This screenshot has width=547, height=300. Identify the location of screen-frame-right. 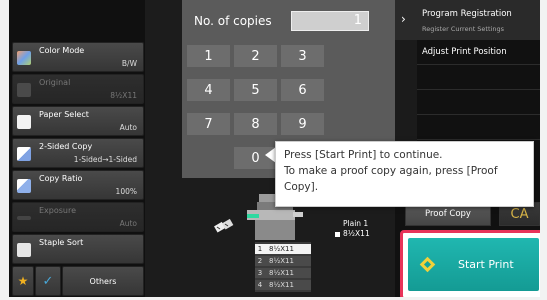
(543, 150).